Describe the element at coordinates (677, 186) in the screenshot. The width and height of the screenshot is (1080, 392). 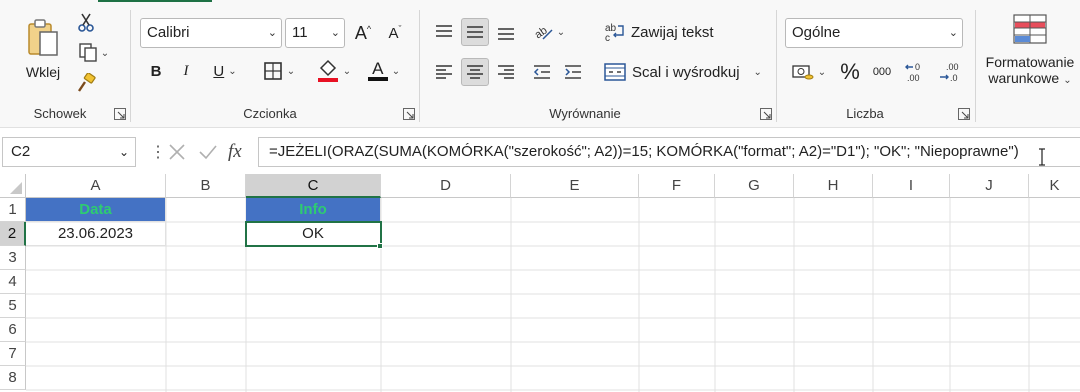
I see `column-header-f: F` at that location.